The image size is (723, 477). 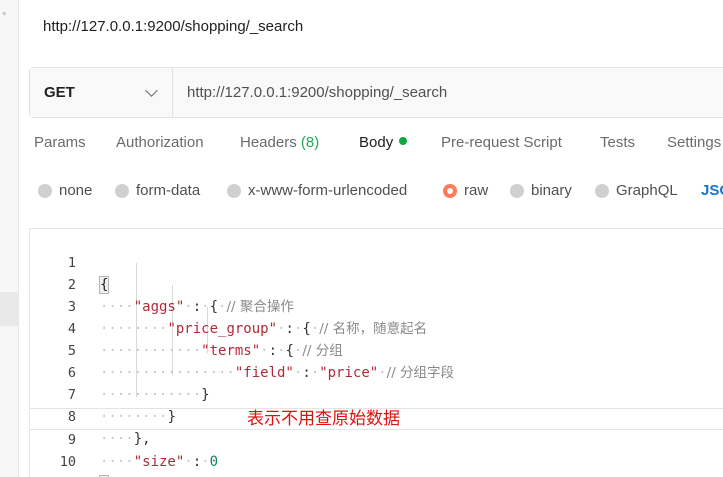 I want to click on request-title: http://127.0.0.1:9200/shopping/_search, so click(x=173, y=26).